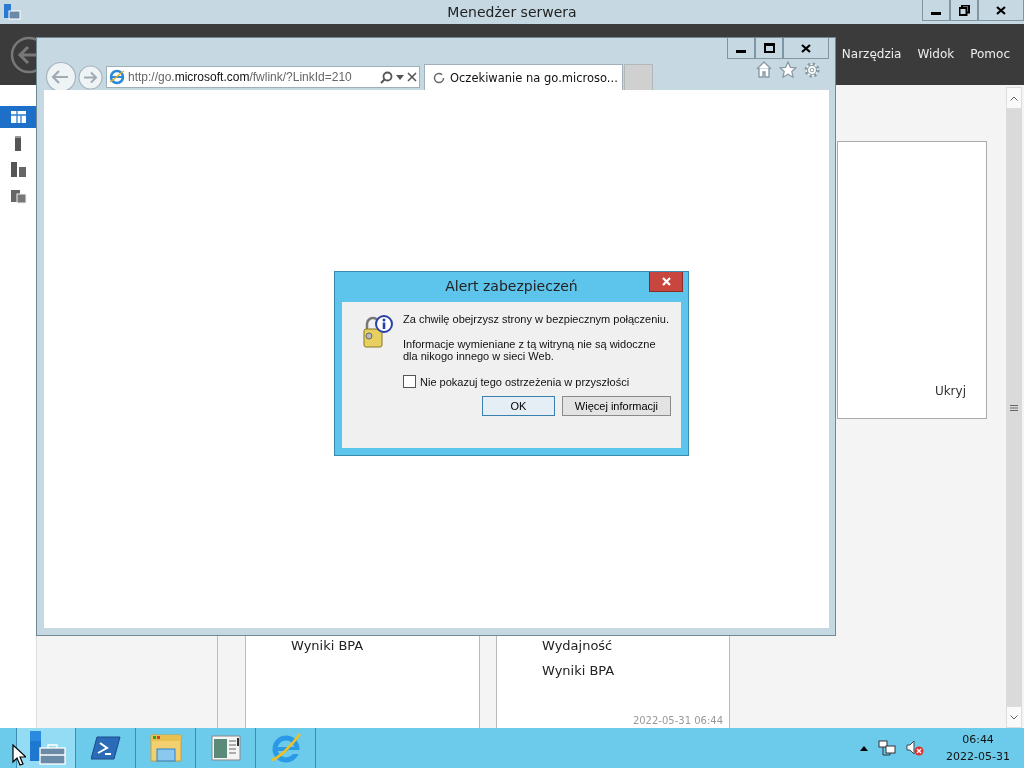 The height and width of the screenshot is (768, 1024). What do you see at coordinates (386, 77) in the screenshot?
I see `search-icon` at bounding box center [386, 77].